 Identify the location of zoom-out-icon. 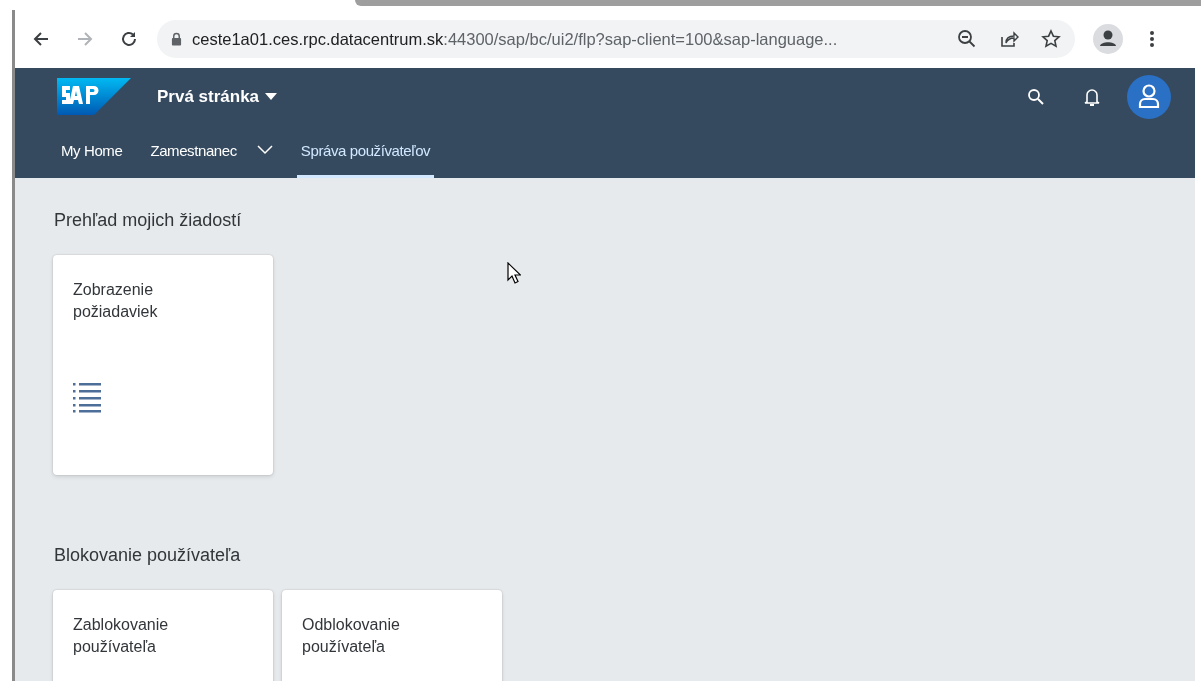
(967, 39).